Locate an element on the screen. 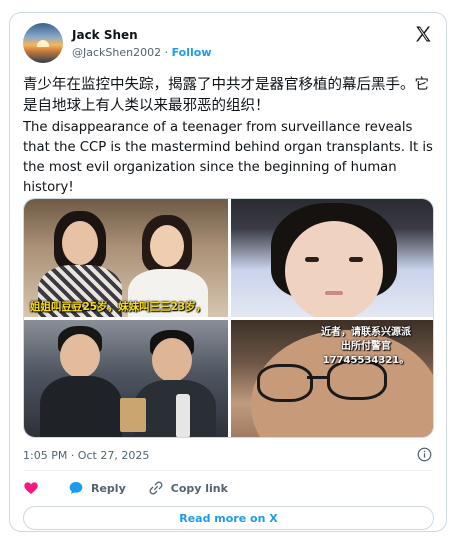  like-button is located at coordinates (34, 488).